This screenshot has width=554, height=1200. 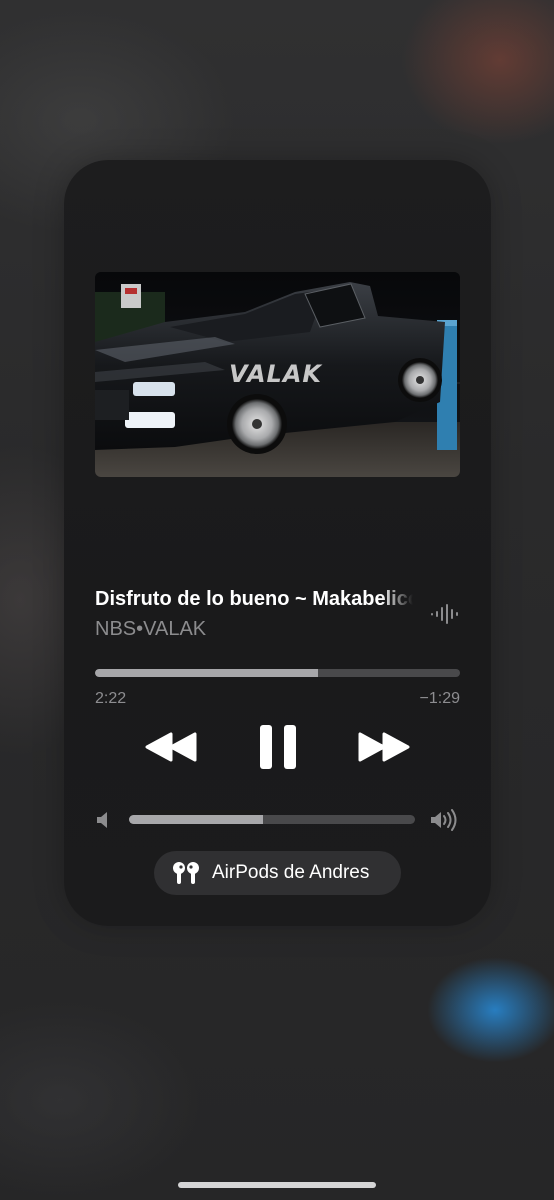 What do you see at coordinates (254, 599) in the screenshot?
I see `track-title: Disfruto de lo bueno ~ Makabelico` at bounding box center [254, 599].